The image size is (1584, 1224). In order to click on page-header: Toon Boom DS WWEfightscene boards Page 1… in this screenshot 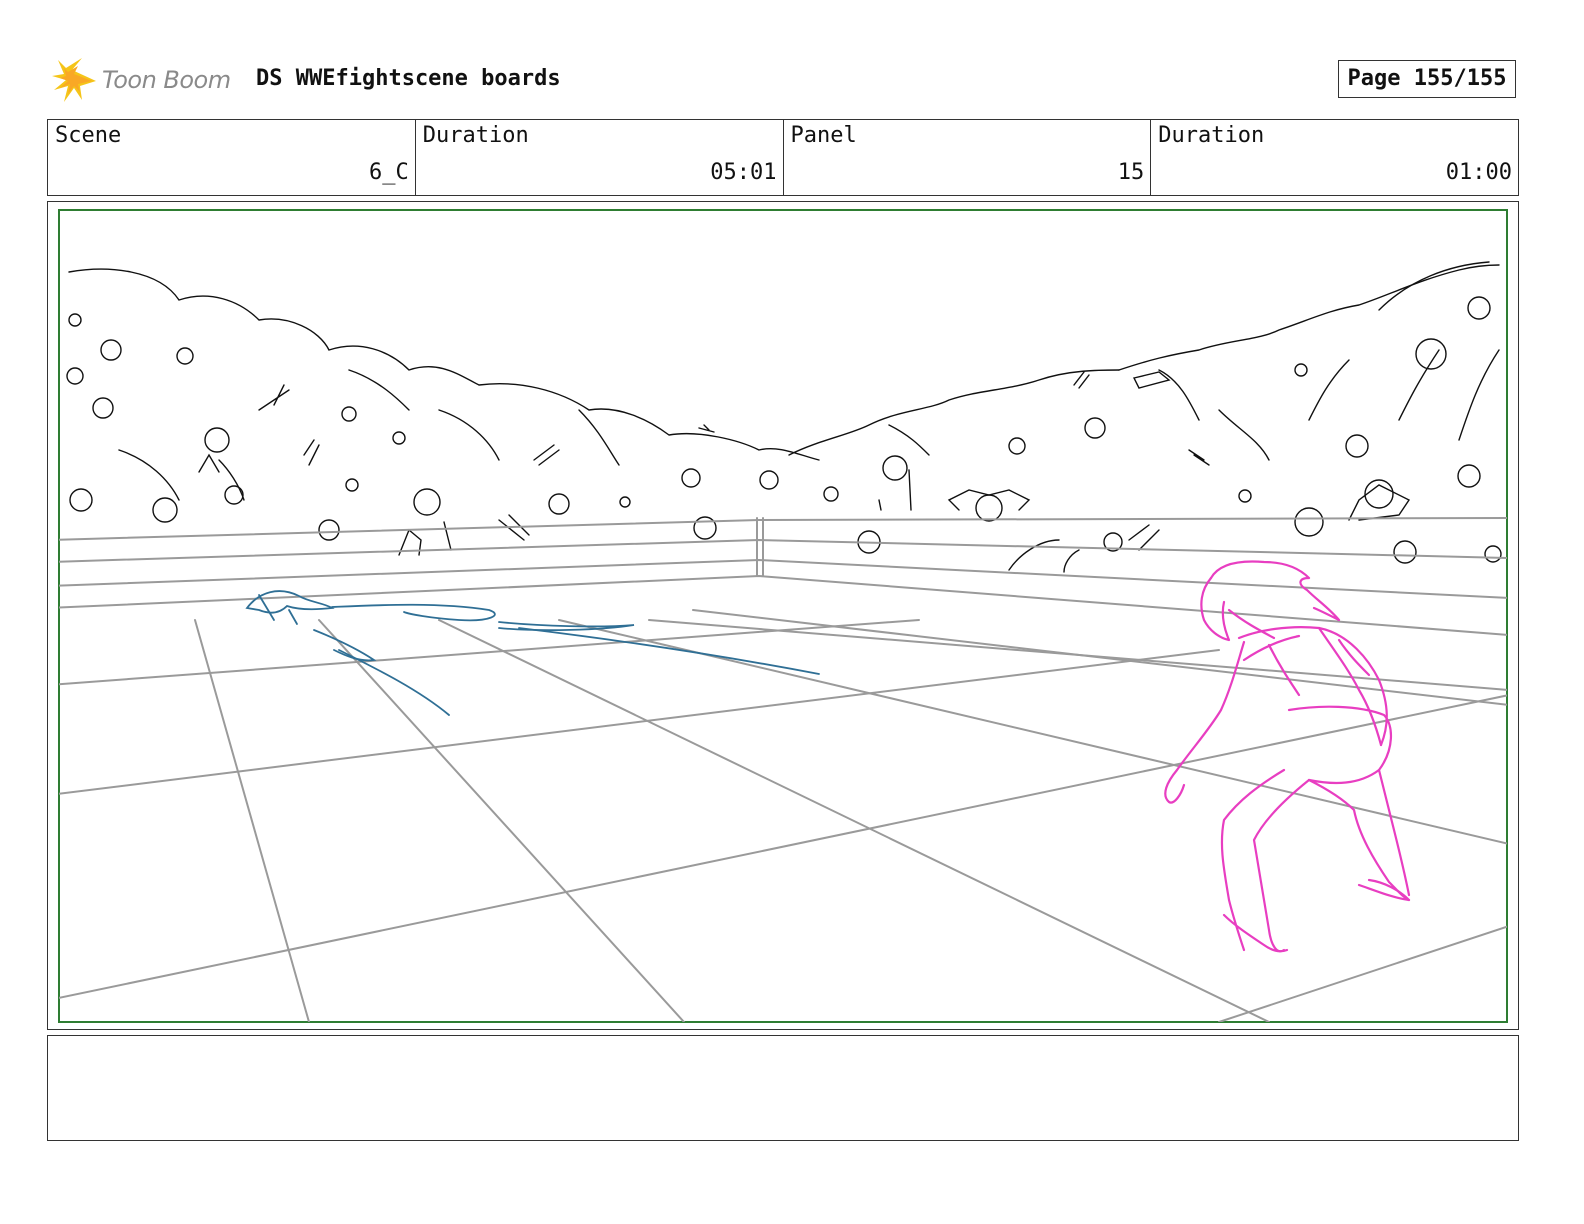, I will do `click(792, 81)`.